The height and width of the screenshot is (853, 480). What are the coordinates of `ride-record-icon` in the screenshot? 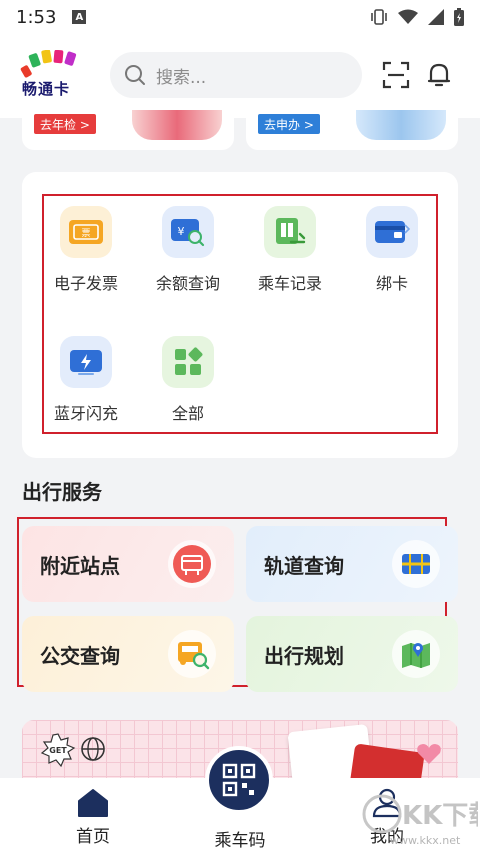 It's located at (290, 232).